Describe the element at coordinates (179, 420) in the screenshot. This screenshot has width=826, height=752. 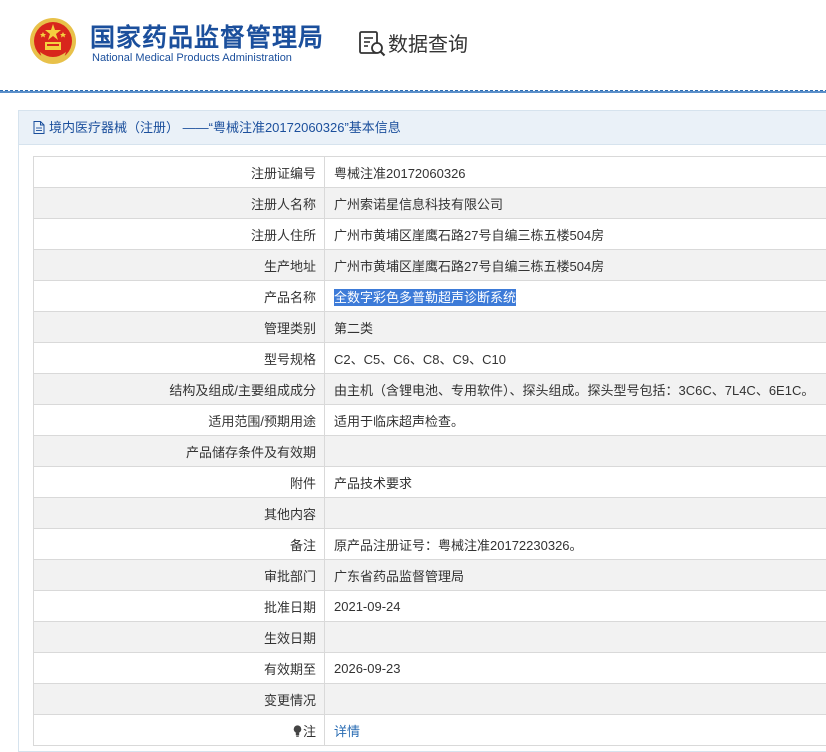
I see `row-label: 适用范围/预期用途` at that location.